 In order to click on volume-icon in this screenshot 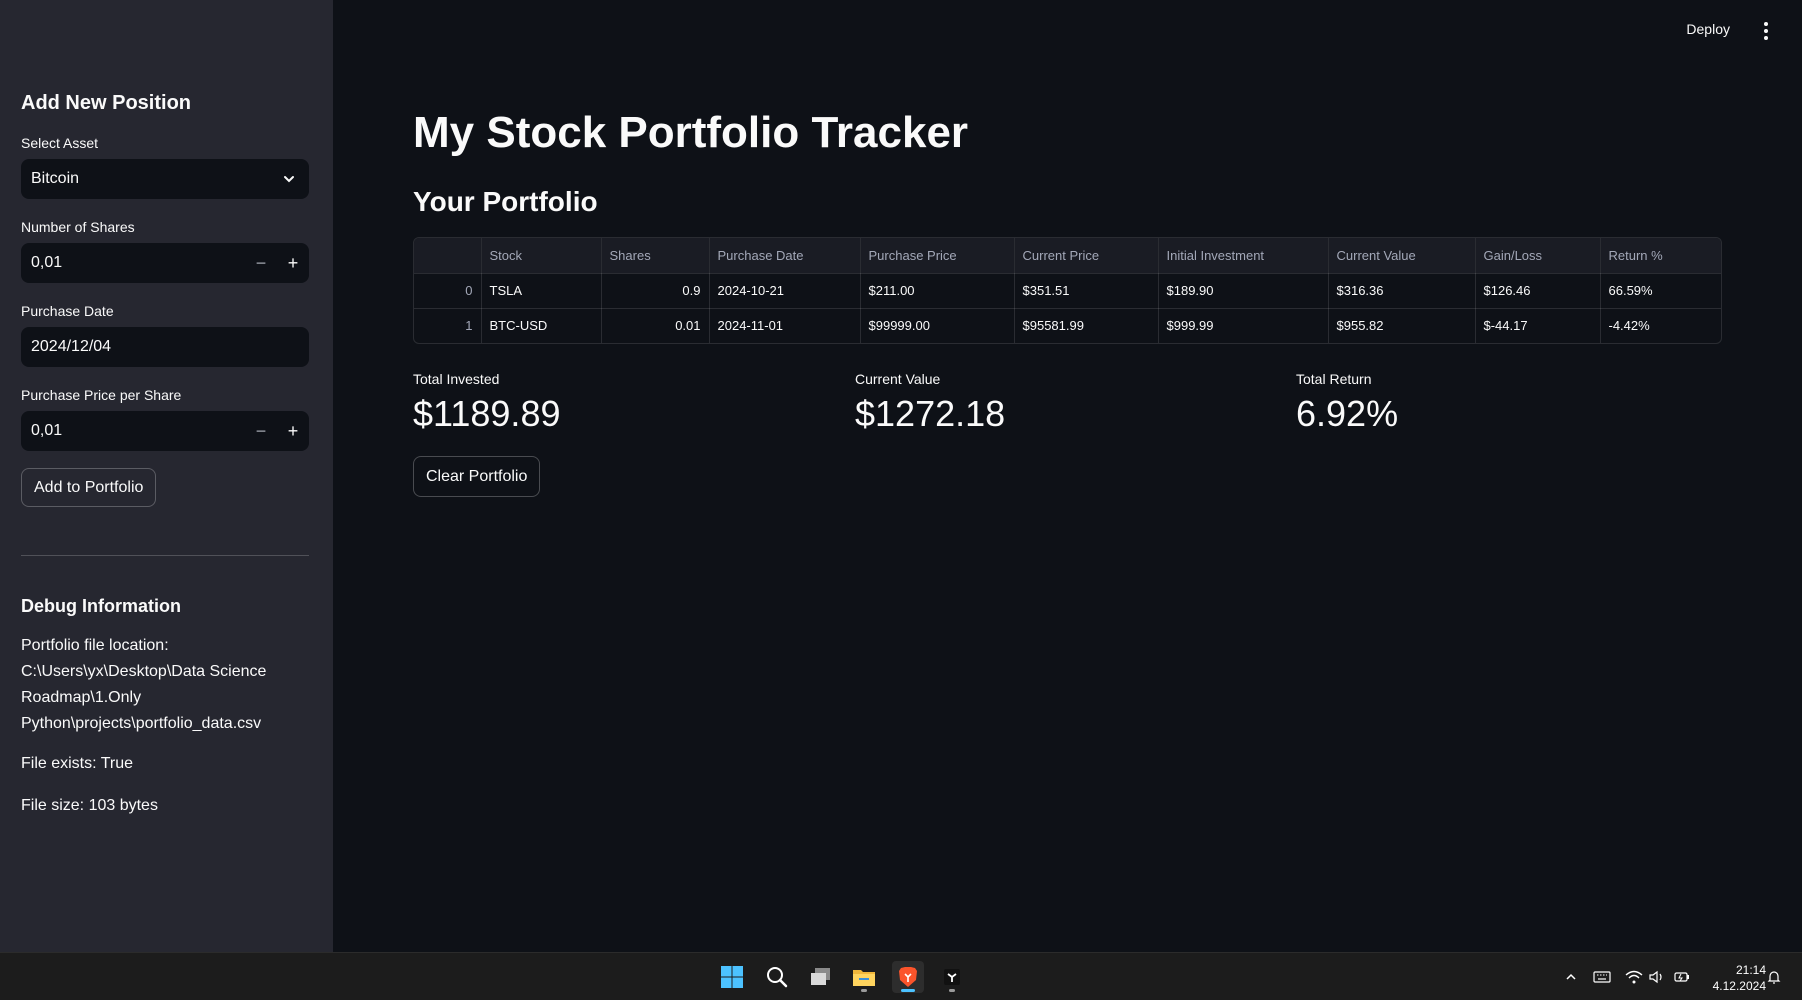, I will do `click(1657, 977)`.